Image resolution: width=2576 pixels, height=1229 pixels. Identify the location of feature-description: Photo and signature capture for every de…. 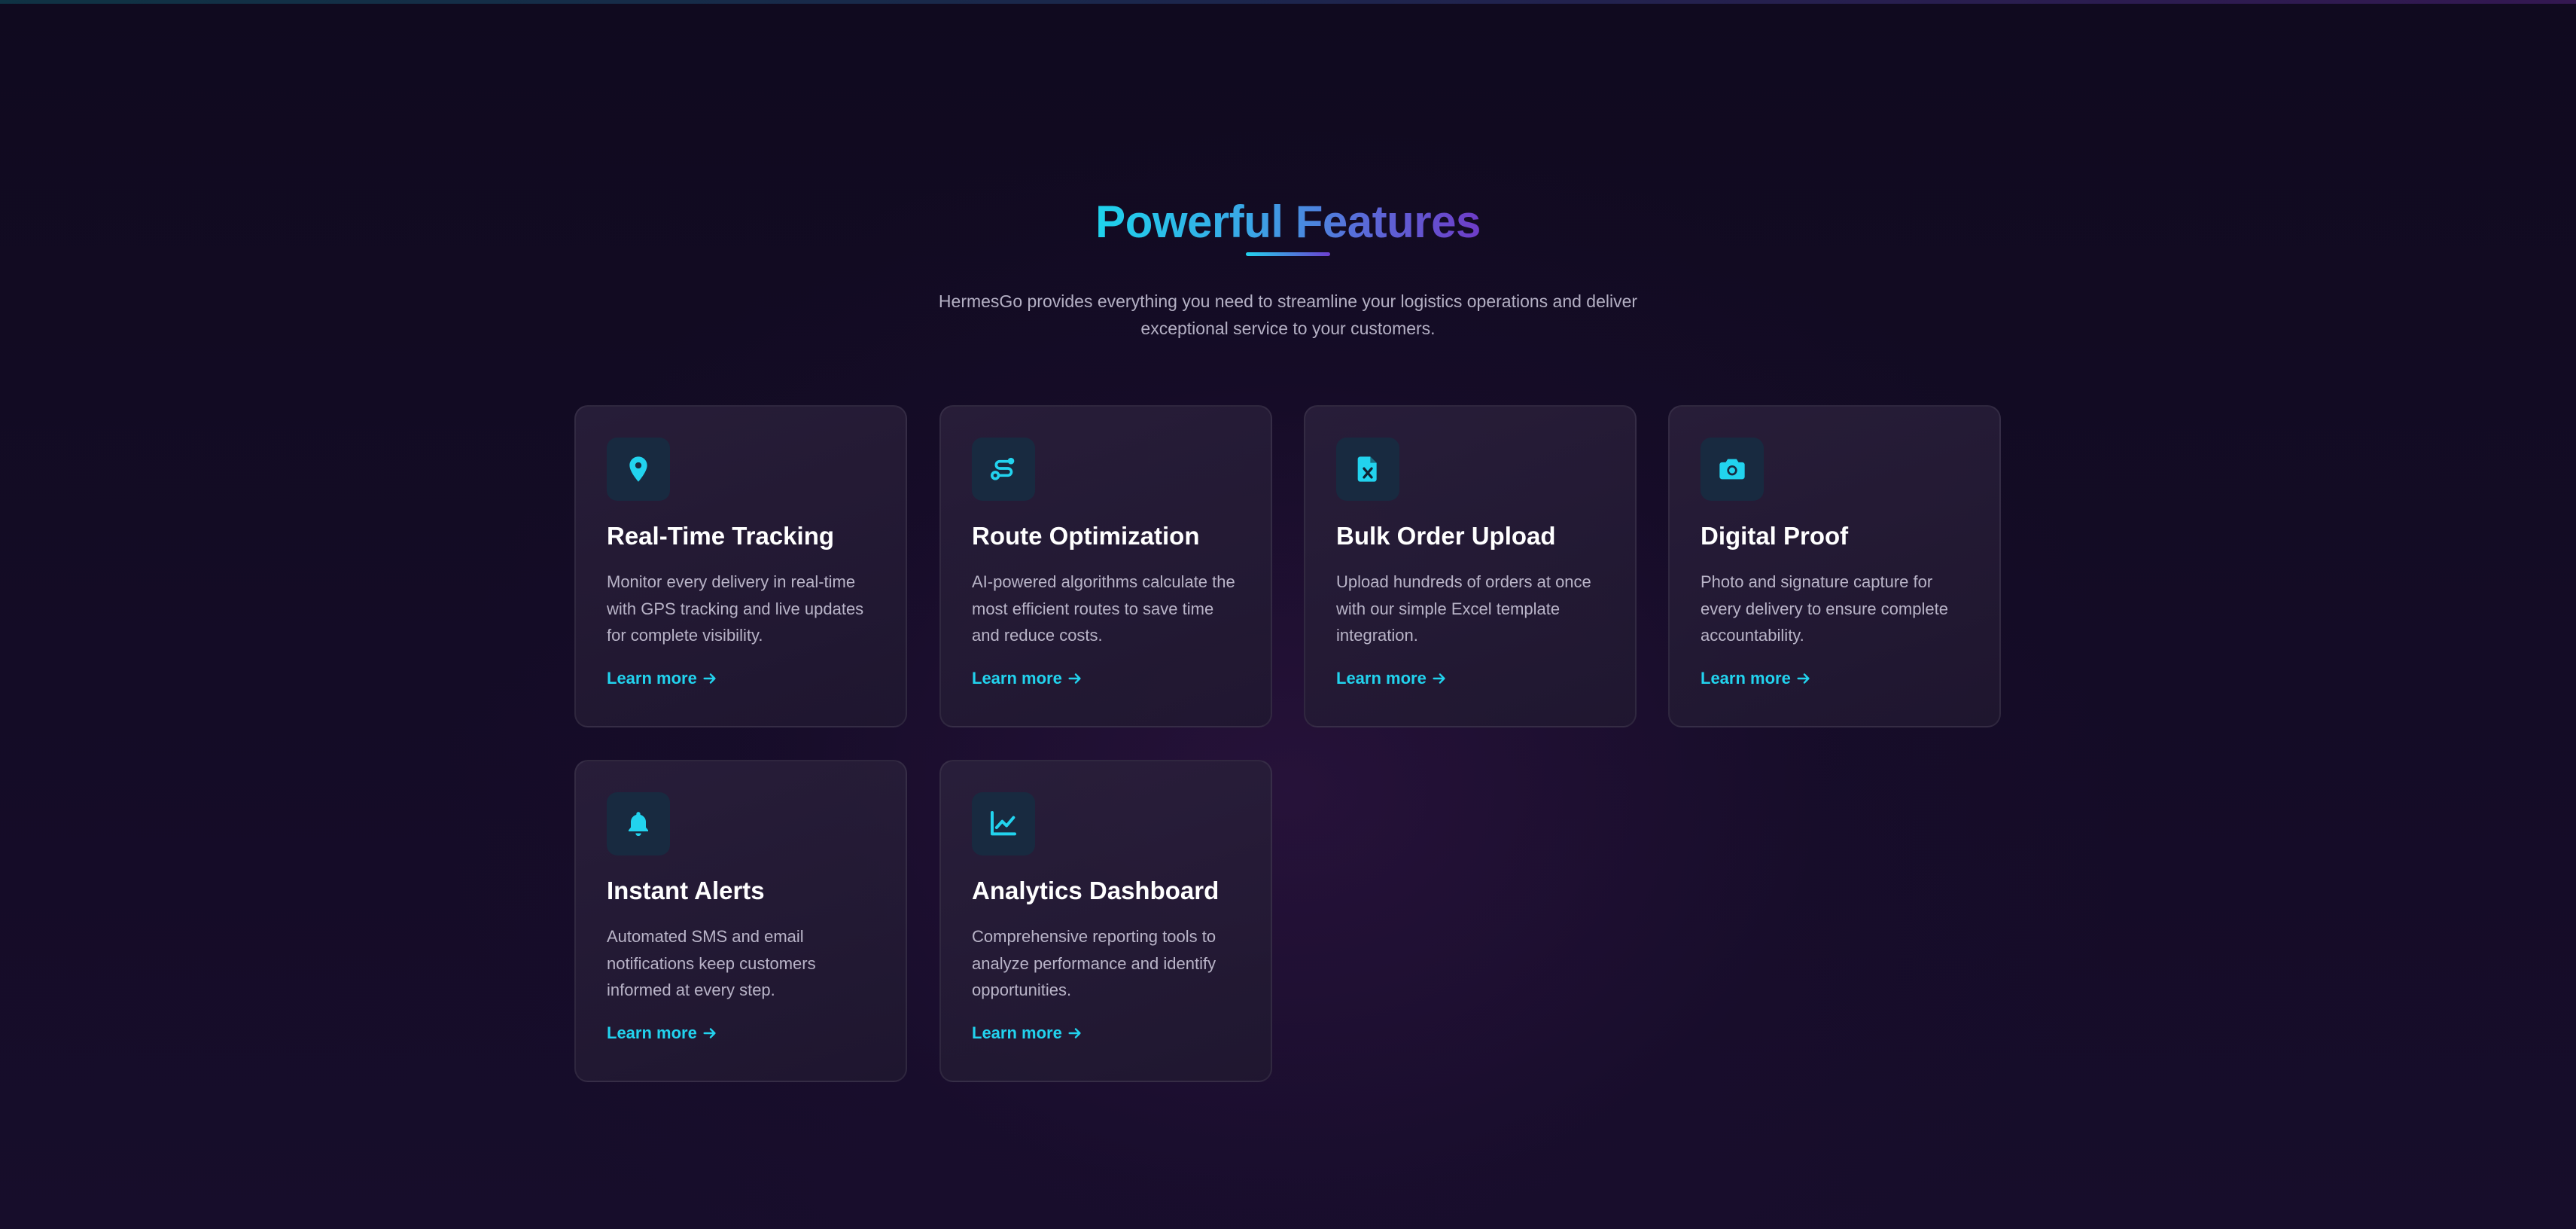
(1824, 608).